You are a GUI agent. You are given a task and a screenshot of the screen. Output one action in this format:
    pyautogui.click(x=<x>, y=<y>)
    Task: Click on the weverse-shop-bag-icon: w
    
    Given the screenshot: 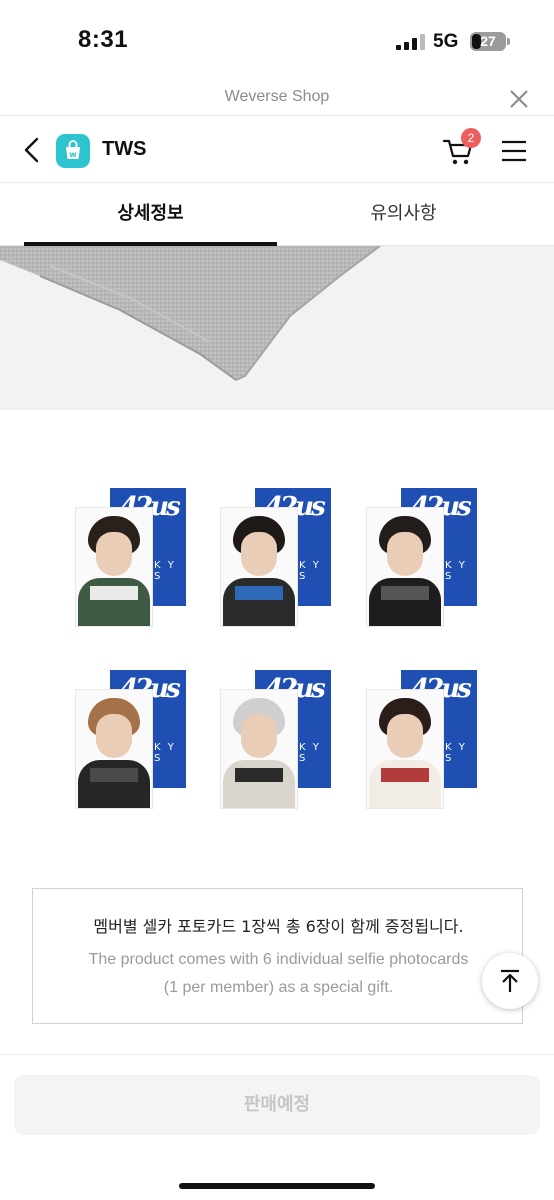 What is the action you would take?
    pyautogui.click(x=73, y=151)
    